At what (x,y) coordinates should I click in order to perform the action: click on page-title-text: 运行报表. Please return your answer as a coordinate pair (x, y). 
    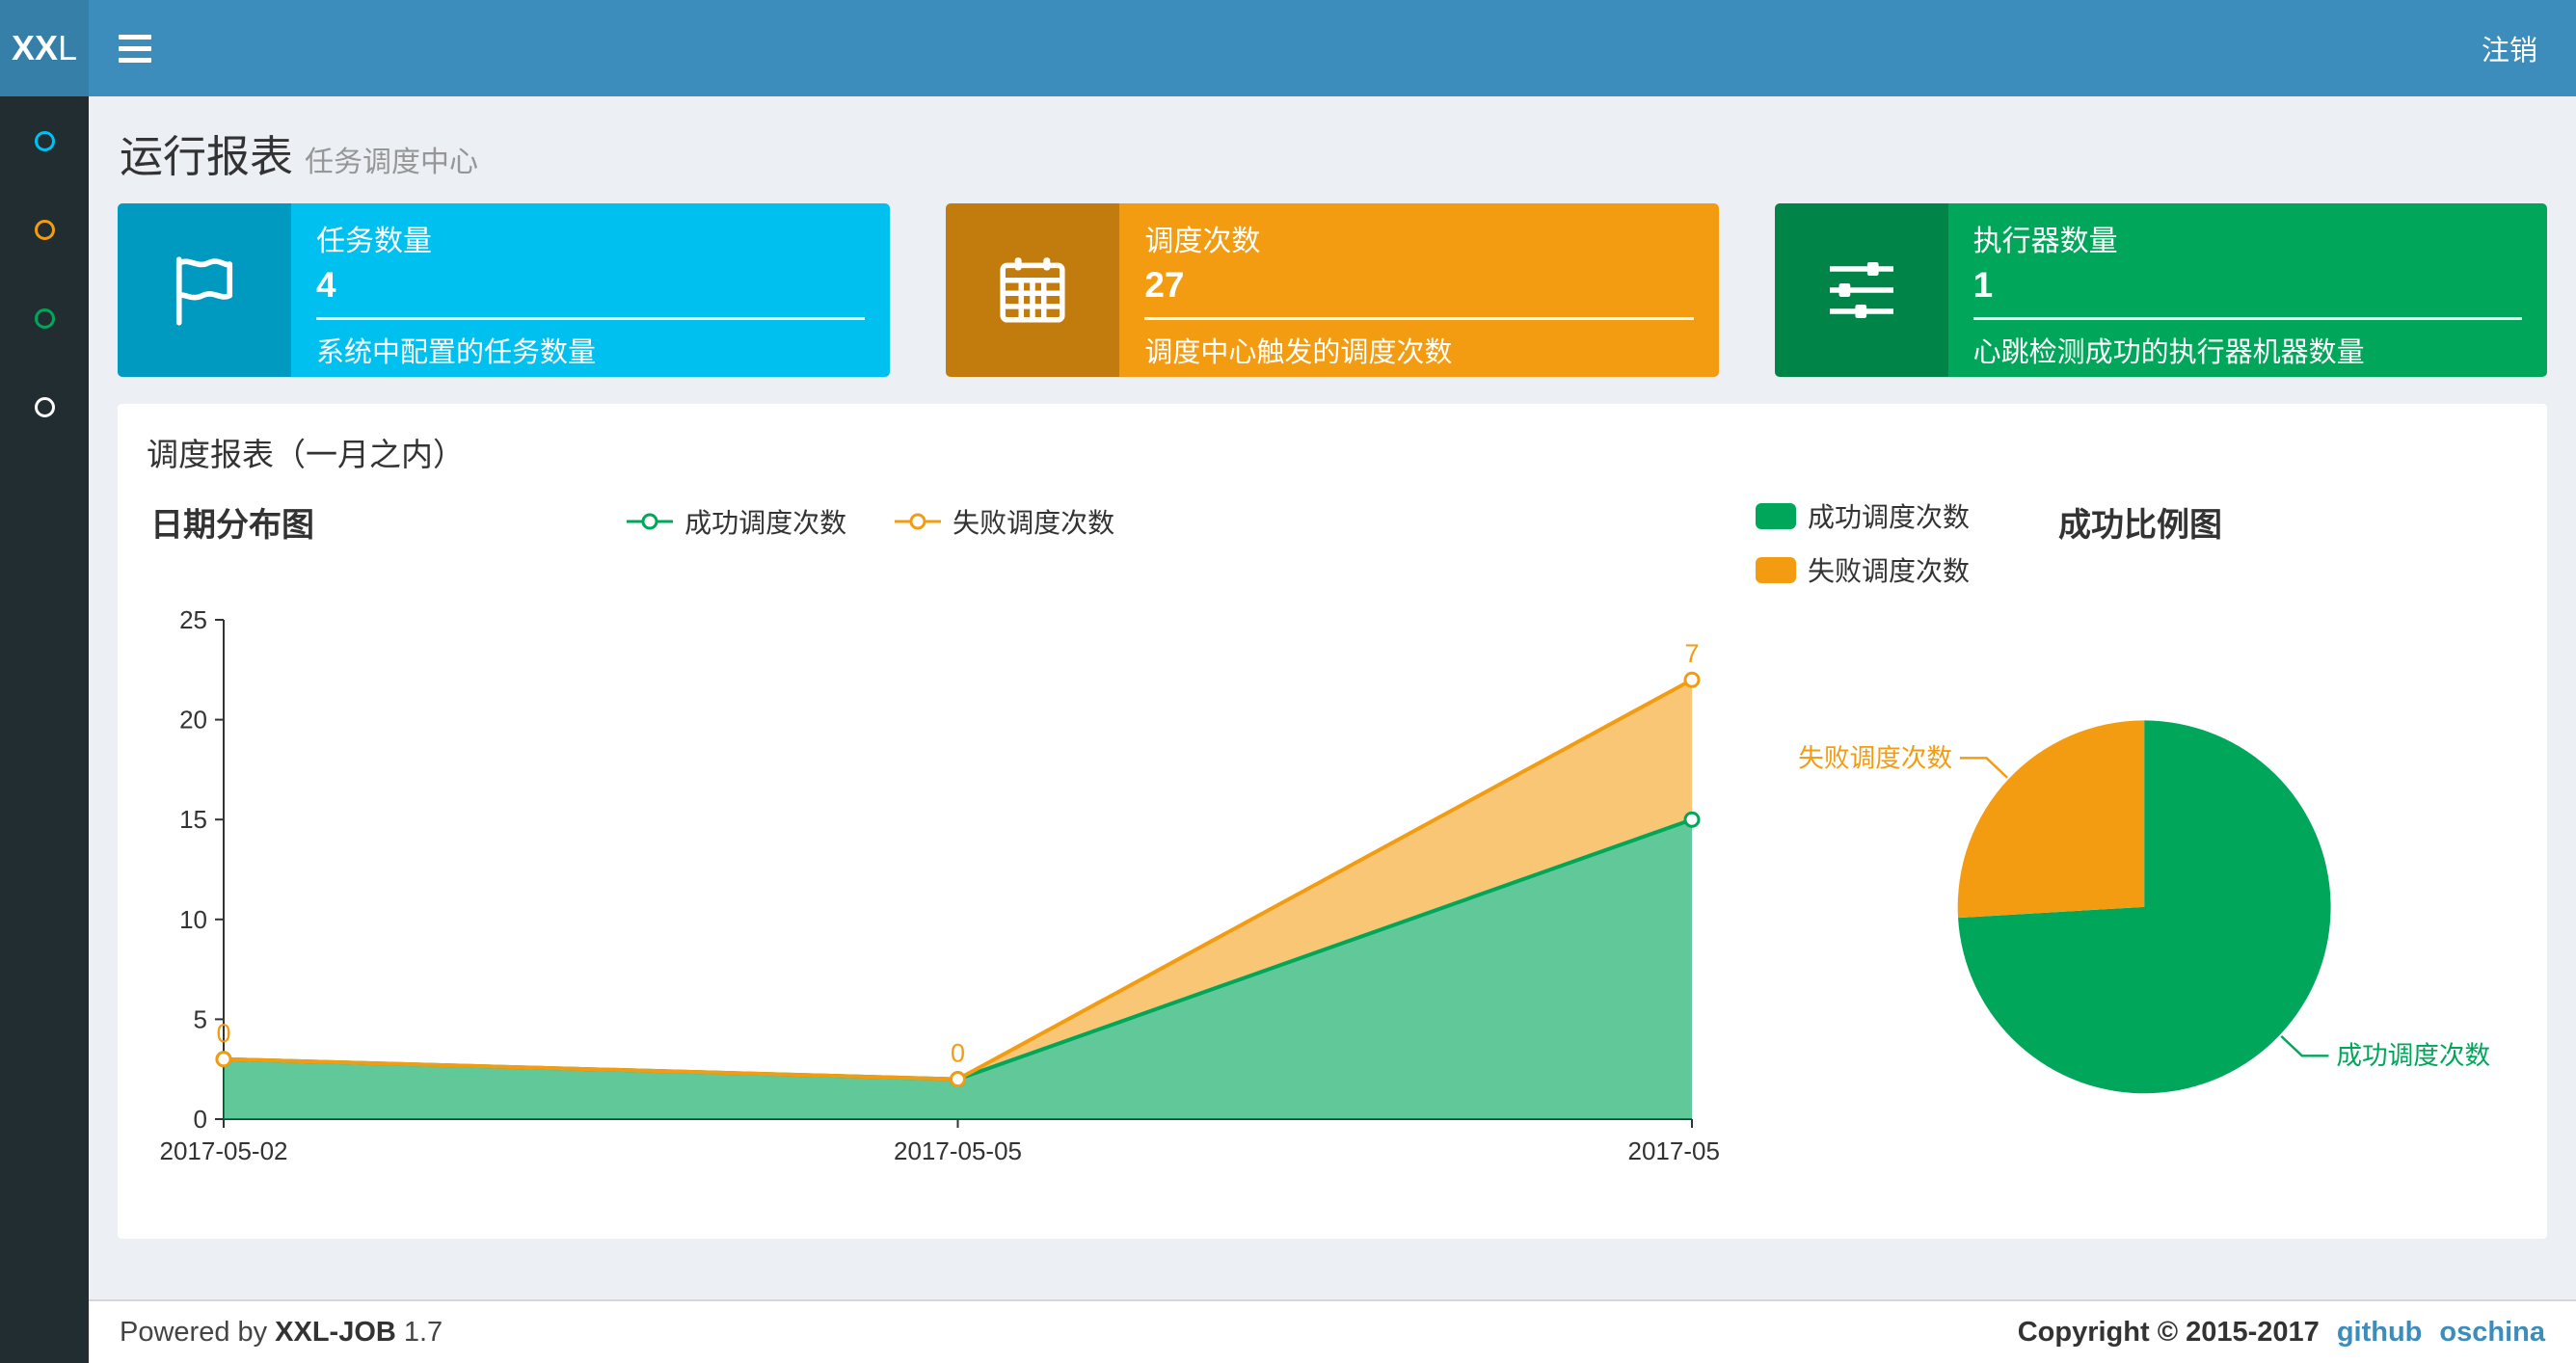
    Looking at the image, I should click on (207, 156).